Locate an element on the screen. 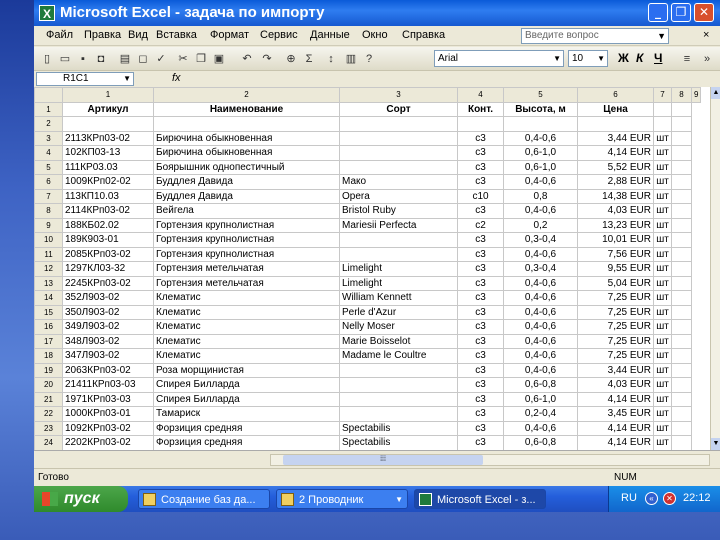 The image size is (720, 540). save-icon: ▪ is located at coordinates (83, 59).